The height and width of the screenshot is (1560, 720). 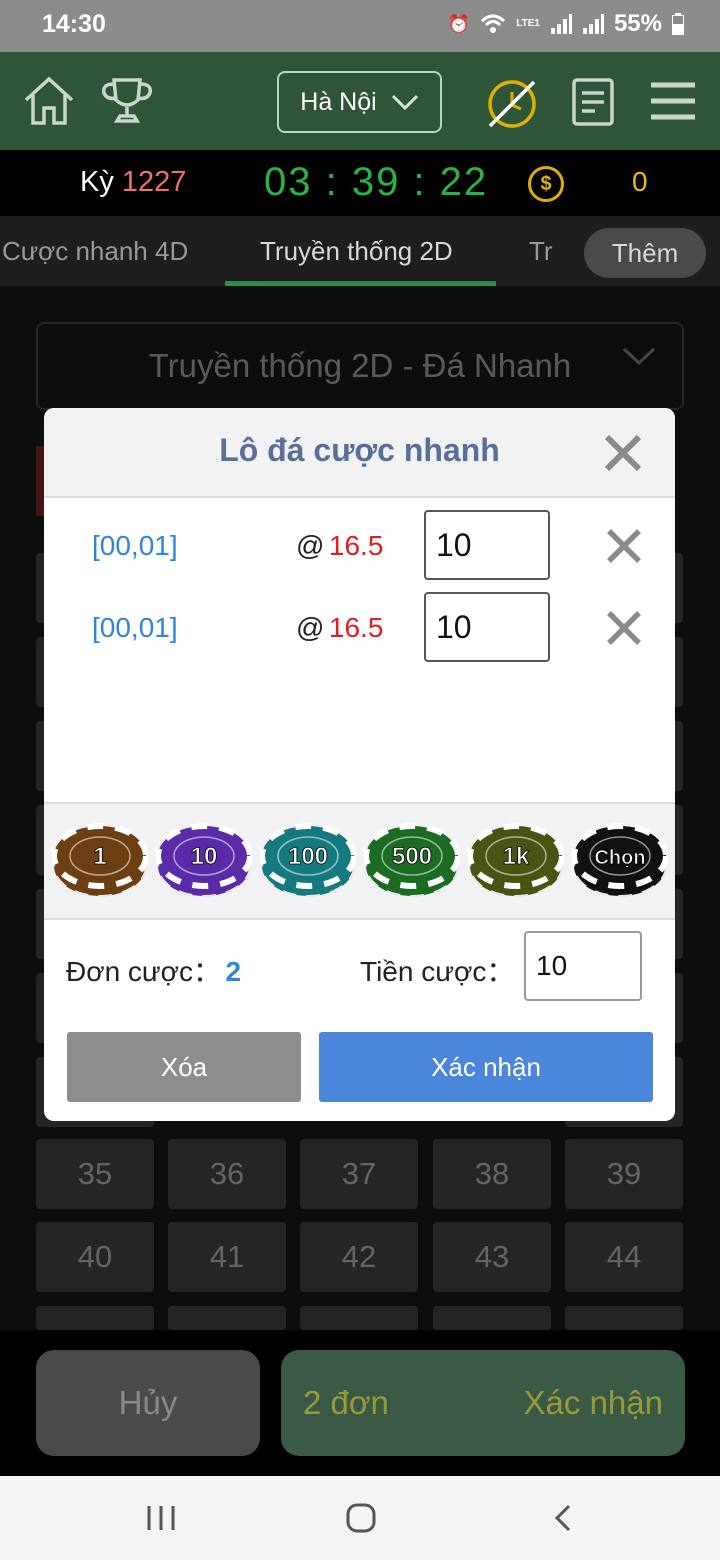 I want to click on chip-1: 1, so click(x=100, y=859).